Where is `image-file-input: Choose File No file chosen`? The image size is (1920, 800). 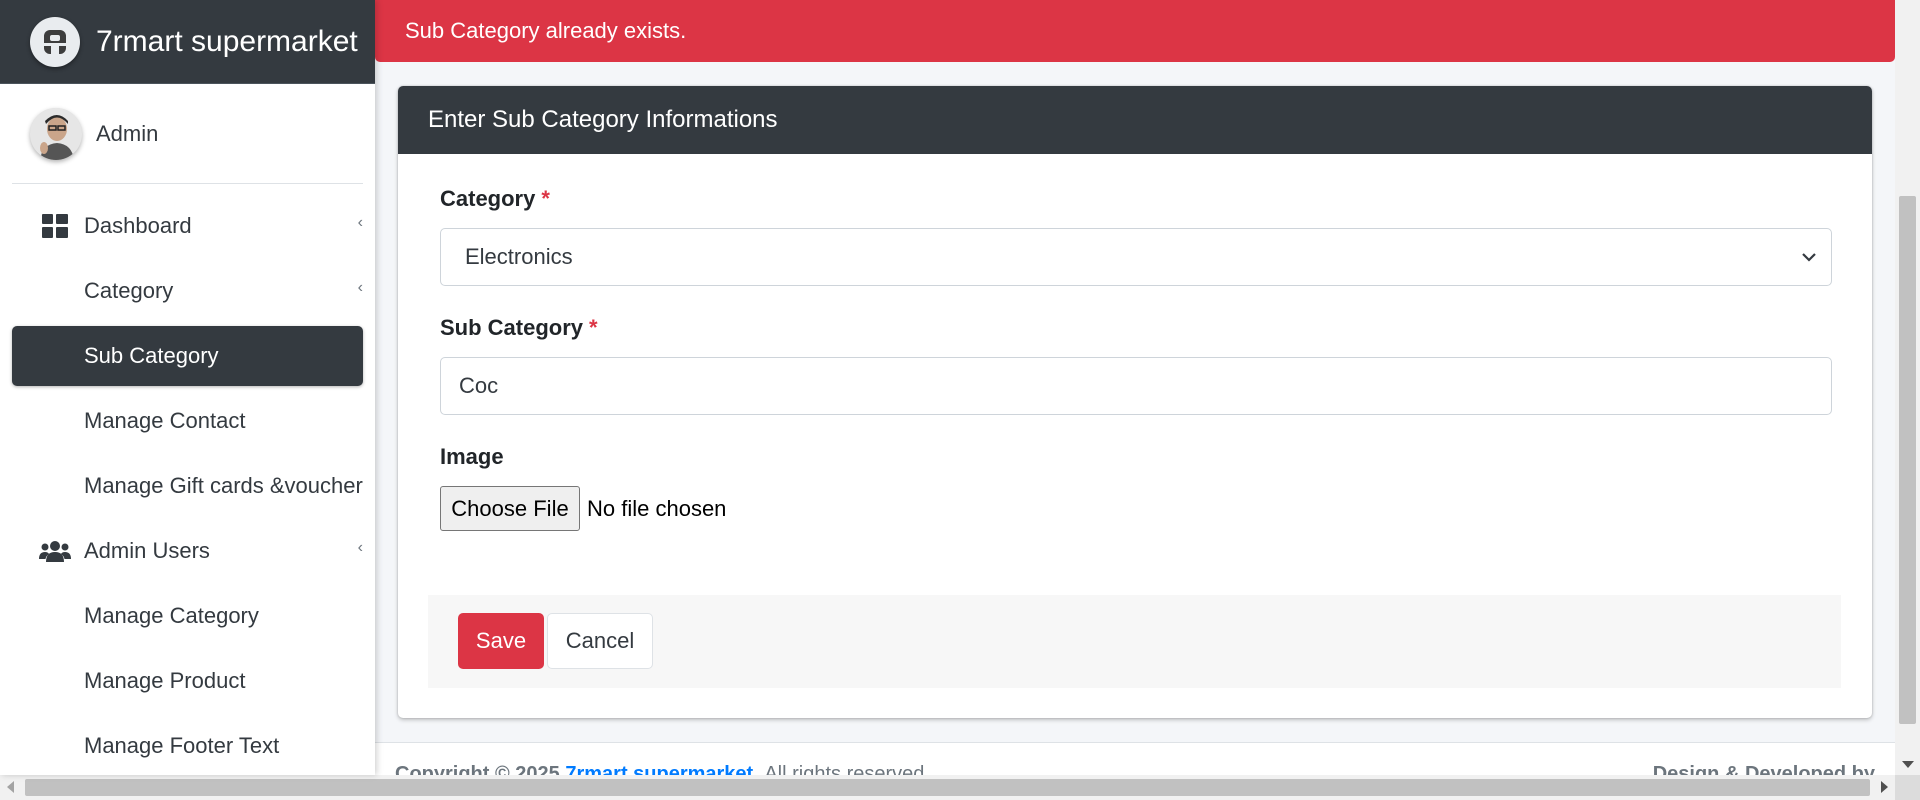 image-file-input: Choose File No file chosen is located at coordinates (583, 508).